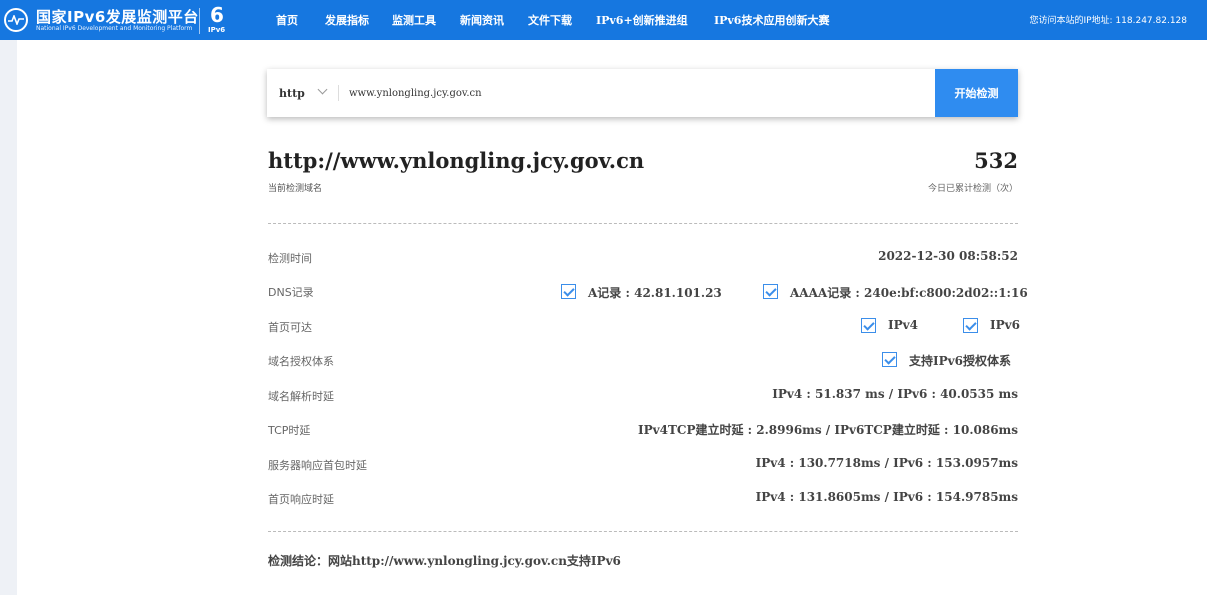 The width and height of the screenshot is (1207, 595). Describe the element at coordinates (655, 293) in the screenshot. I see `dns-a-record-text: A记录 : 42.81.101.23` at that location.